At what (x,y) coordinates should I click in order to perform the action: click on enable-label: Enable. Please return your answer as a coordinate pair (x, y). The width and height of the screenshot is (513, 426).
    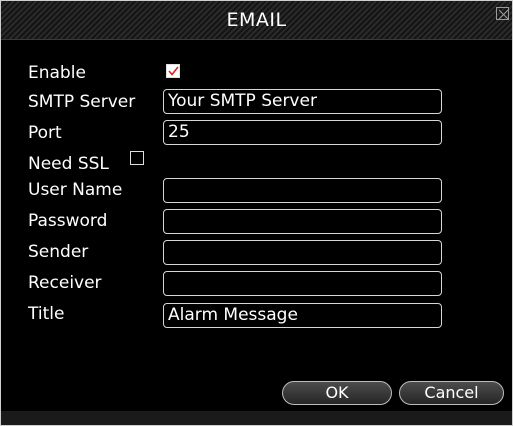
    Looking at the image, I should click on (57, 73).